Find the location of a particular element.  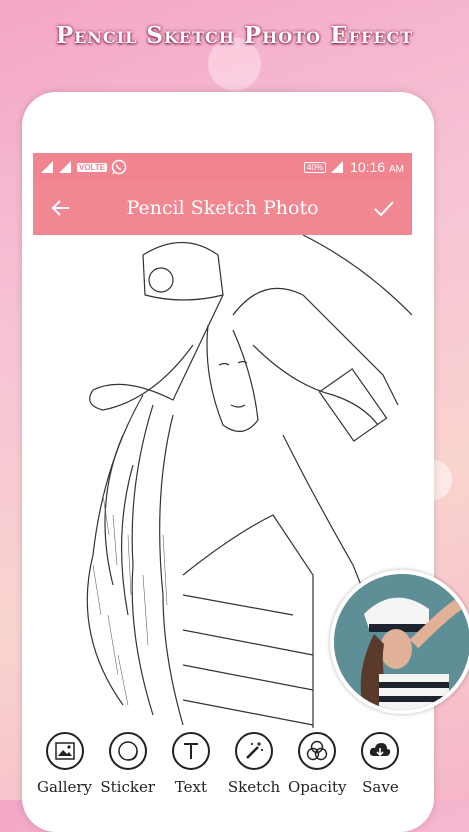

signal-strength-icon is located at coordinates (337, 167).